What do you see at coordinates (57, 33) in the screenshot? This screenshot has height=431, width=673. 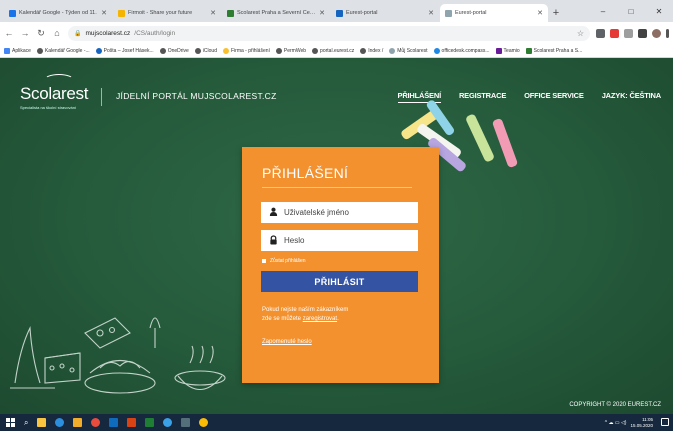 I see `home-icon: ⌂` at bounding box center [57, 33].